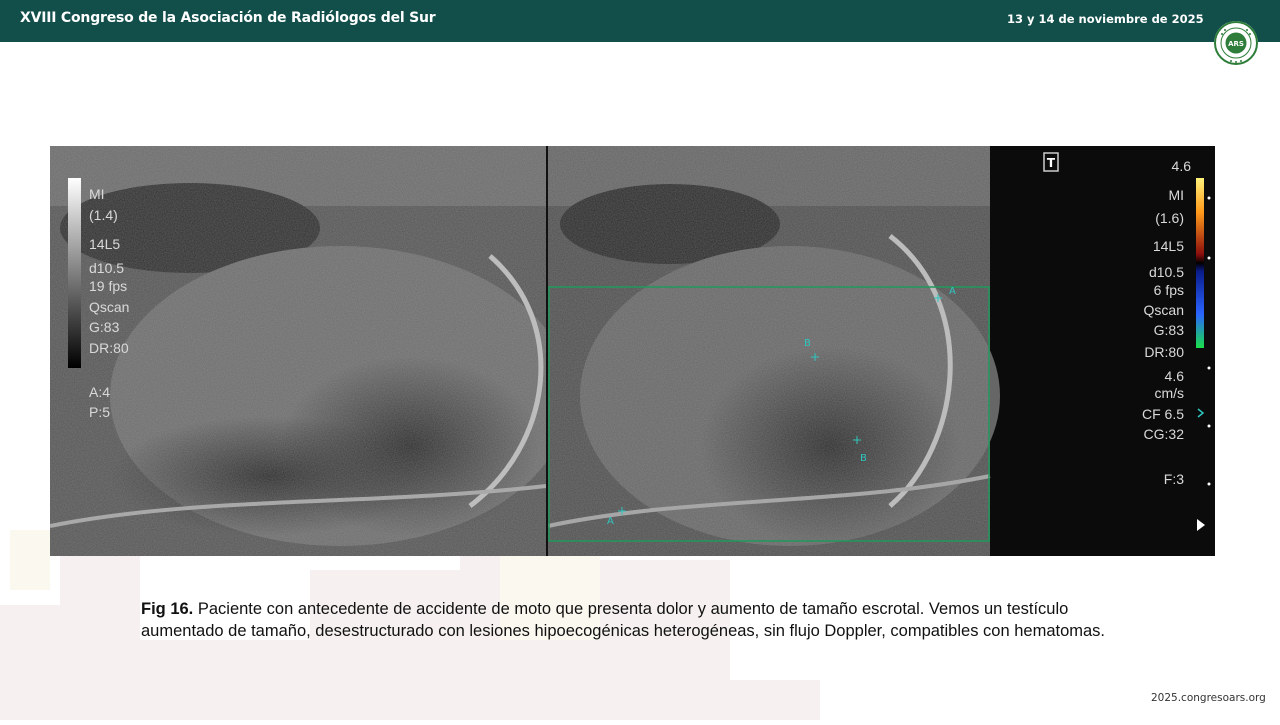 The height and width of the screenshot is (725, 1280). What do you see at coordinates (108, 286) in the screenshot?
I see `svg-text: 19 fps` at bounding box center [108, 286].